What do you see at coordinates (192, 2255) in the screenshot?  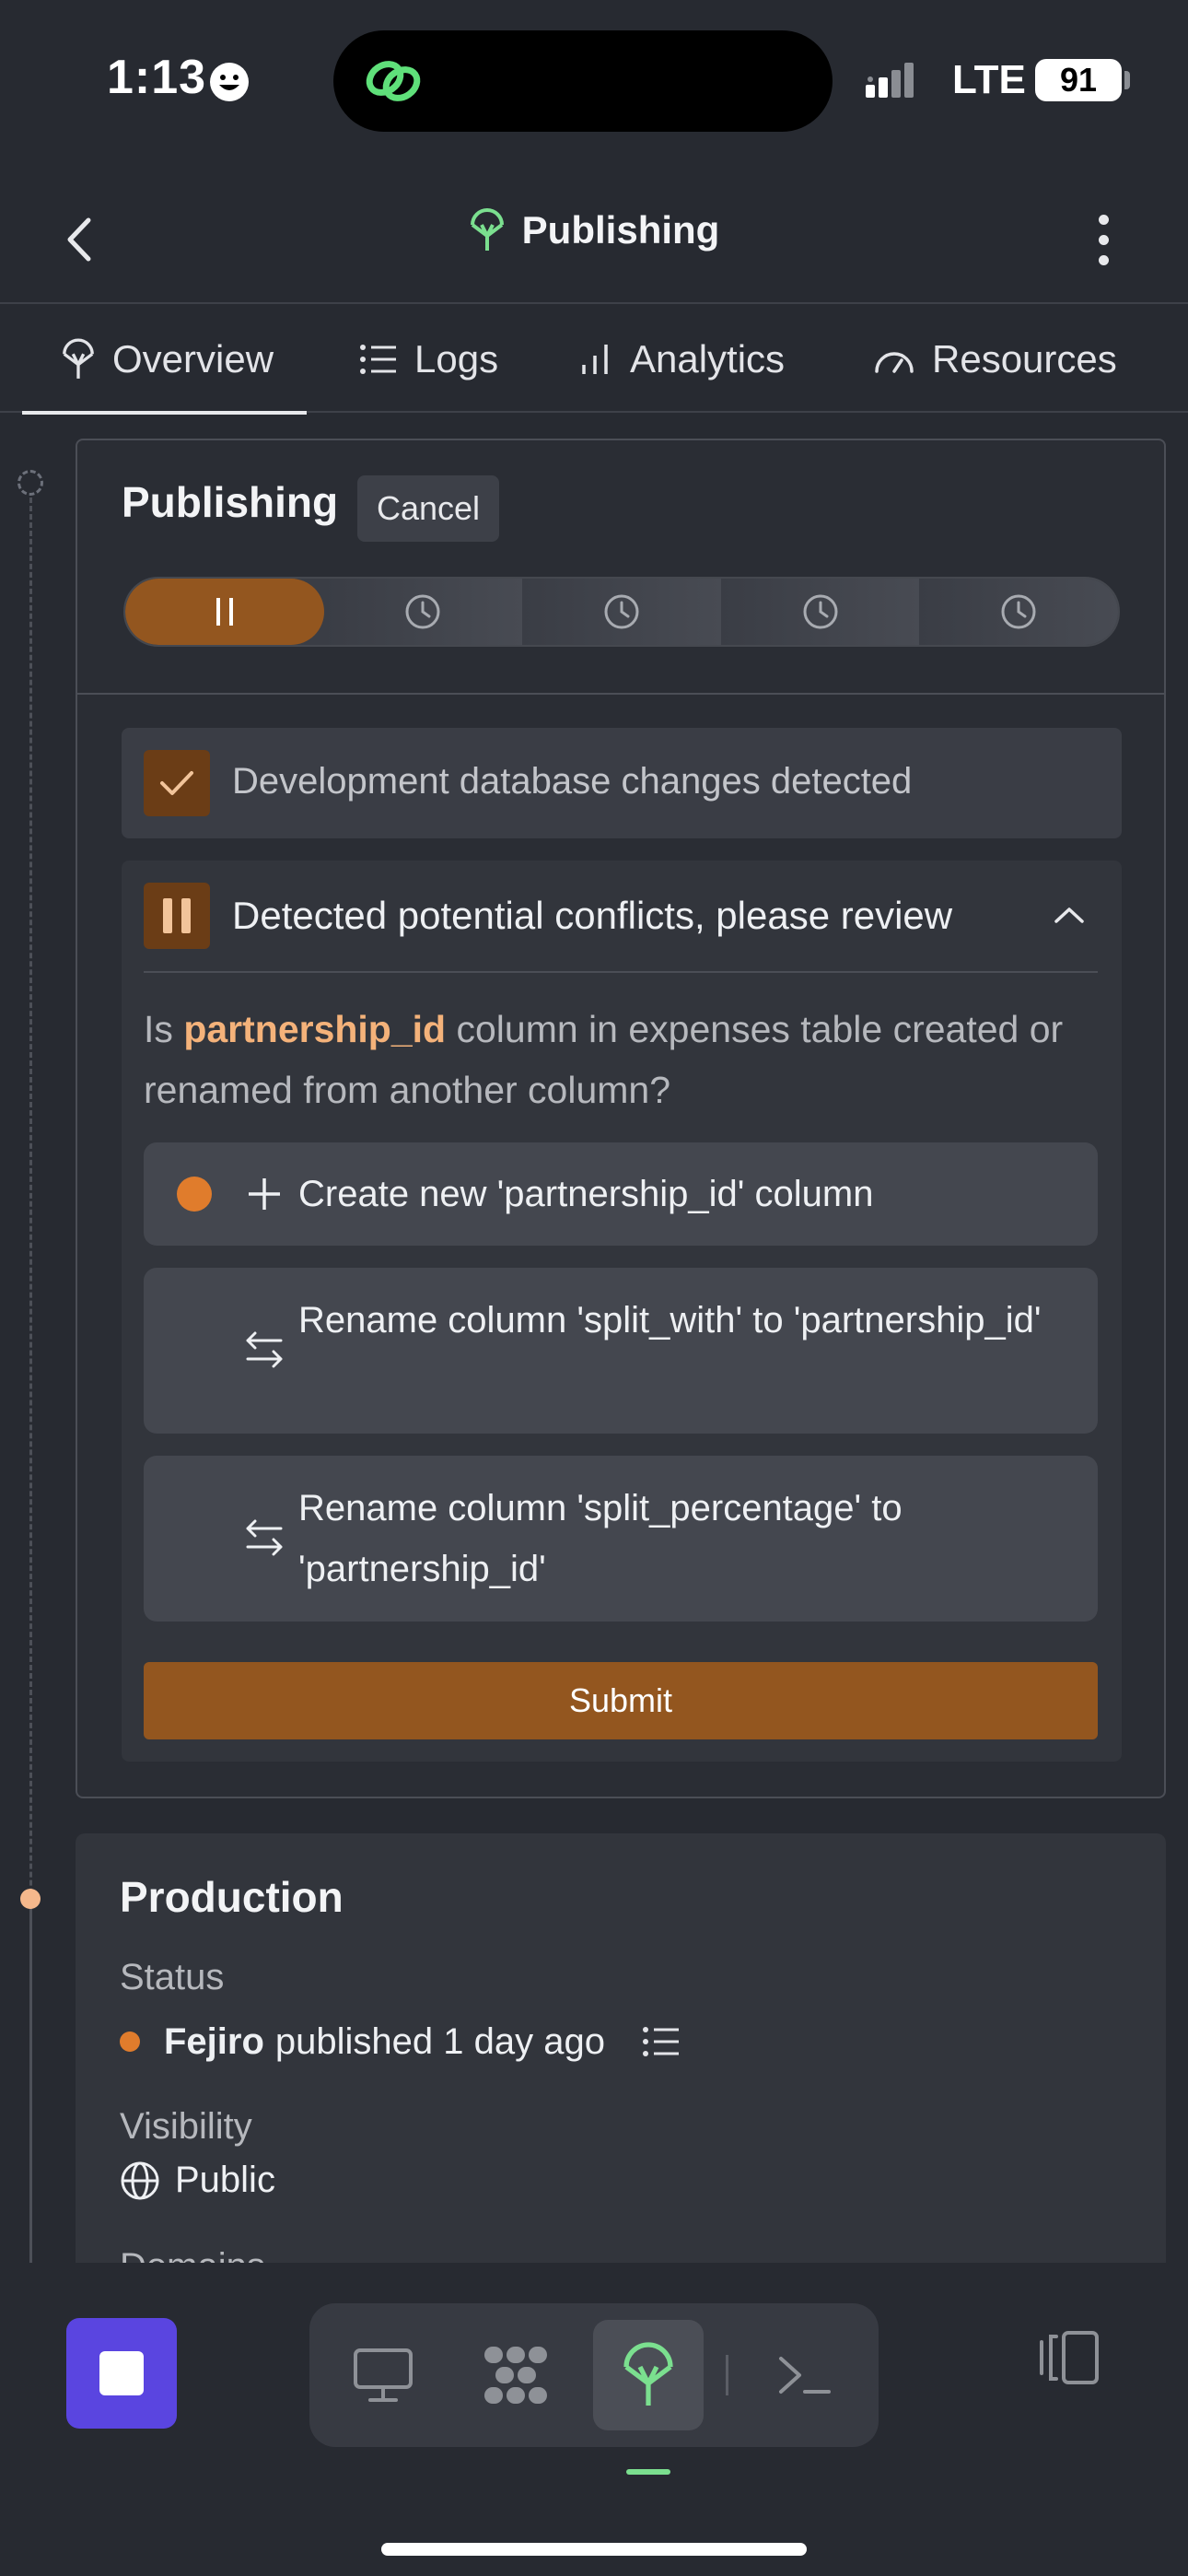 I see `domains-label: Domains` at bounding box center [192, 2255].